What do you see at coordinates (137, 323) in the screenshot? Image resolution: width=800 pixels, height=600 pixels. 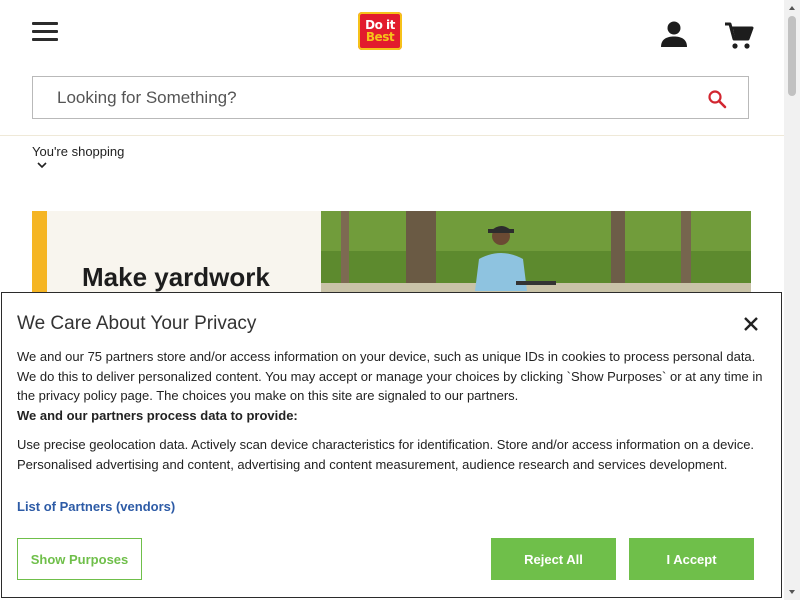 I see `privacy-title: We Care About Your Privacy` at bounding box center [137, 323].